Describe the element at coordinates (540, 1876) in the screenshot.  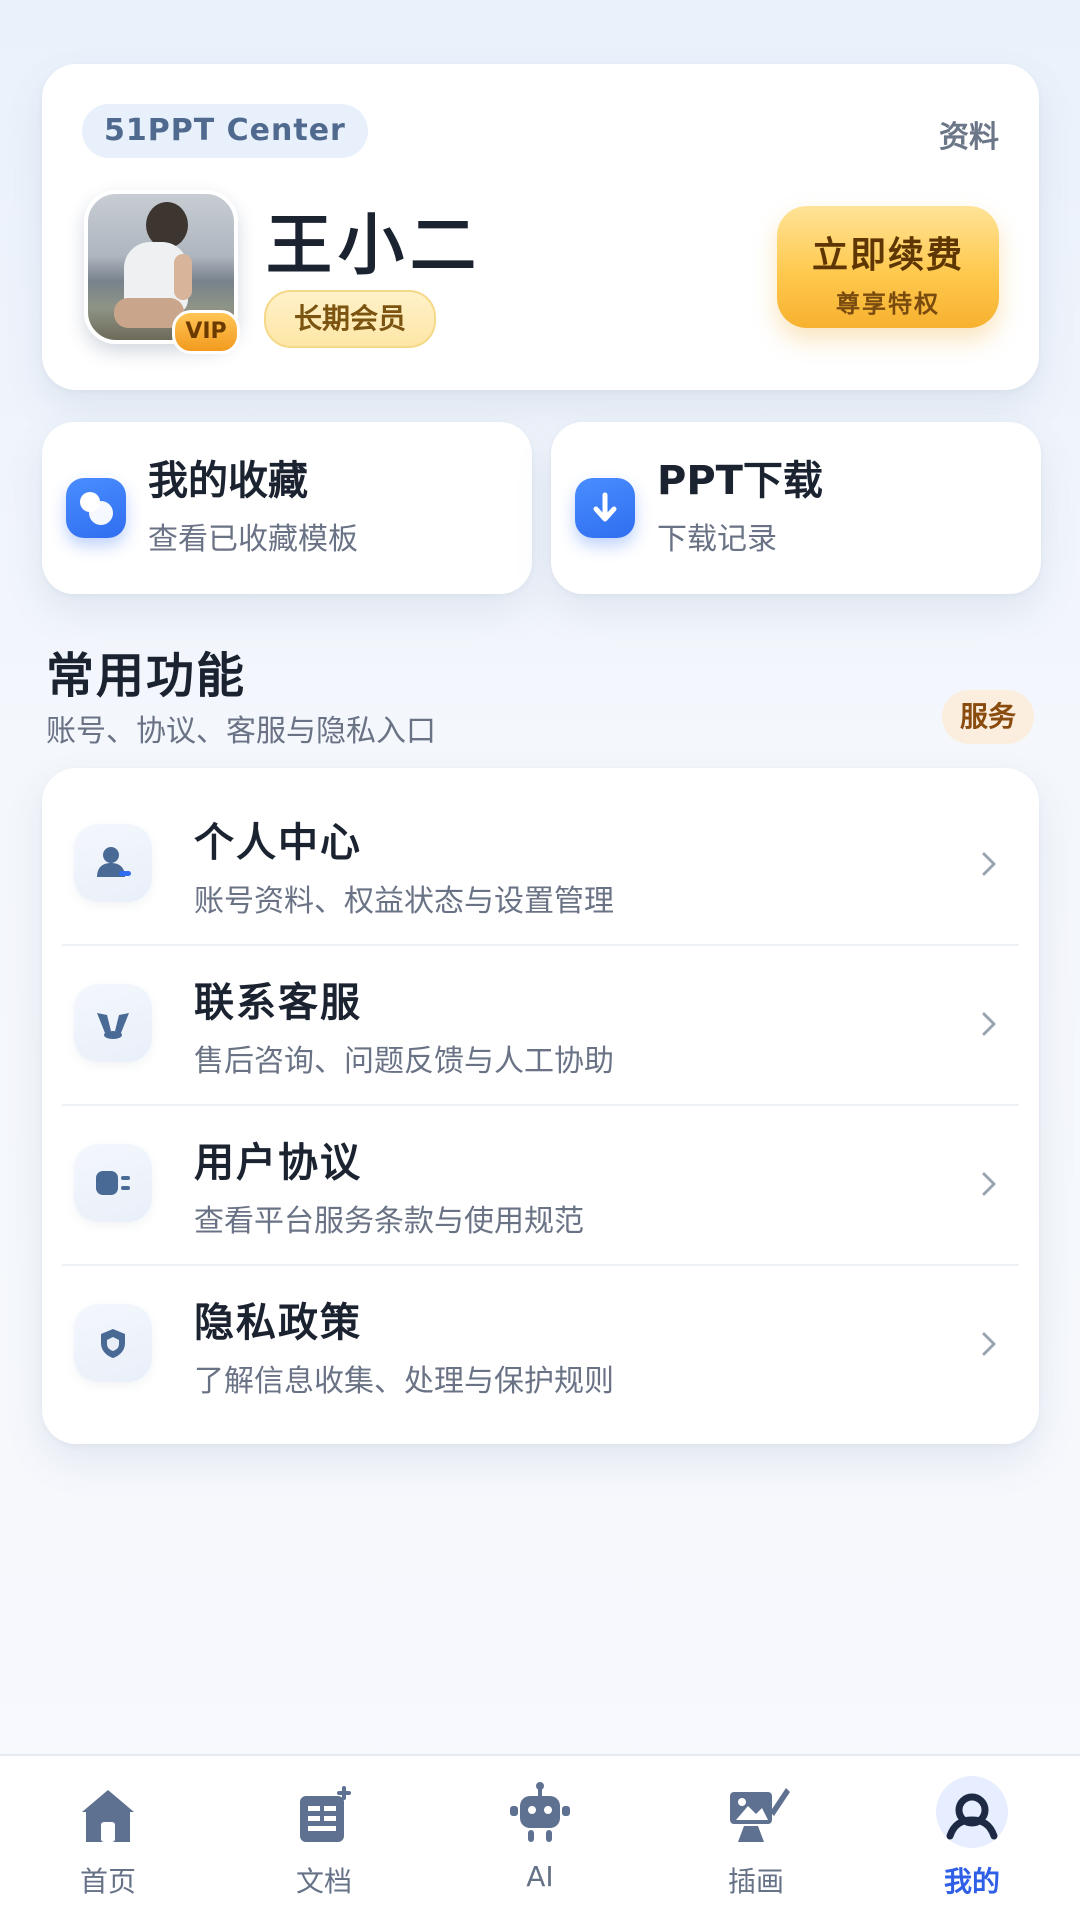
I see `nav-label: AI` at that location.